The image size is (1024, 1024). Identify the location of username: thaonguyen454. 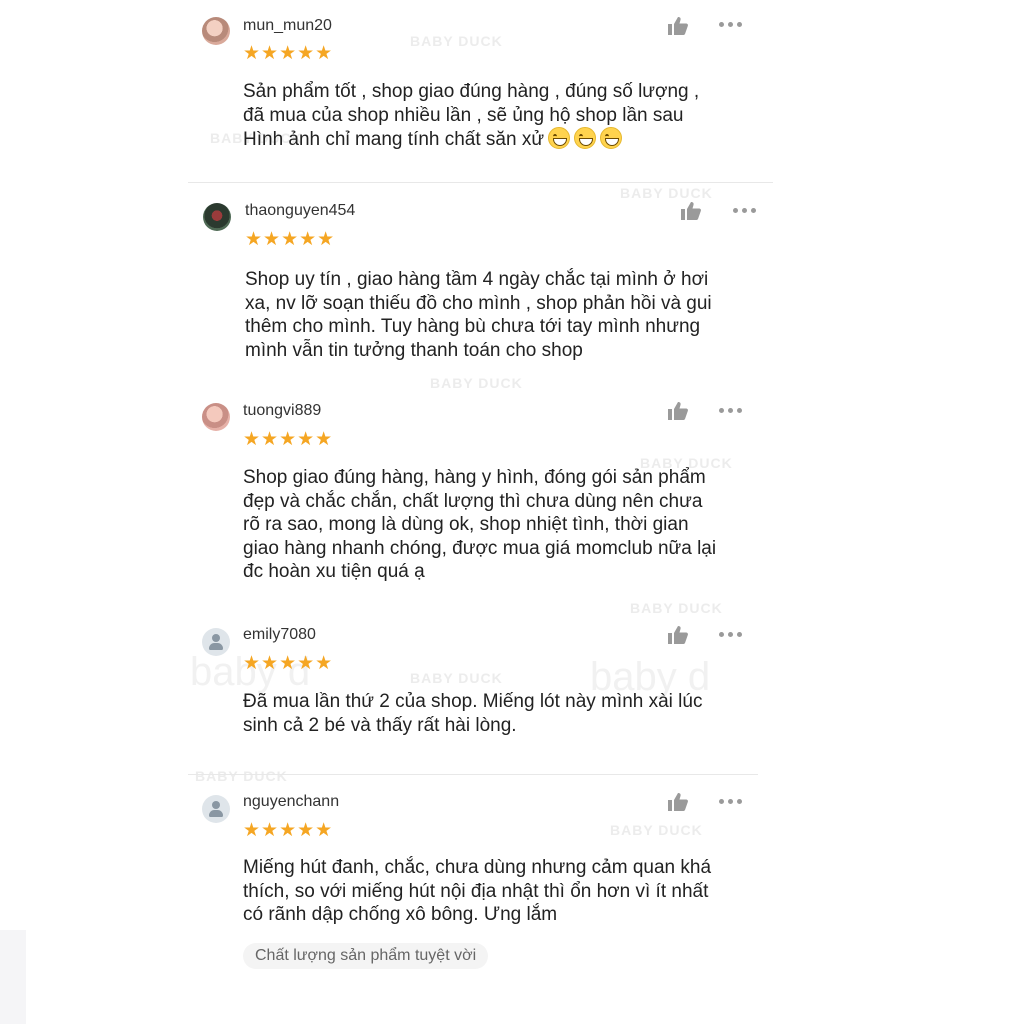
(300, 211).